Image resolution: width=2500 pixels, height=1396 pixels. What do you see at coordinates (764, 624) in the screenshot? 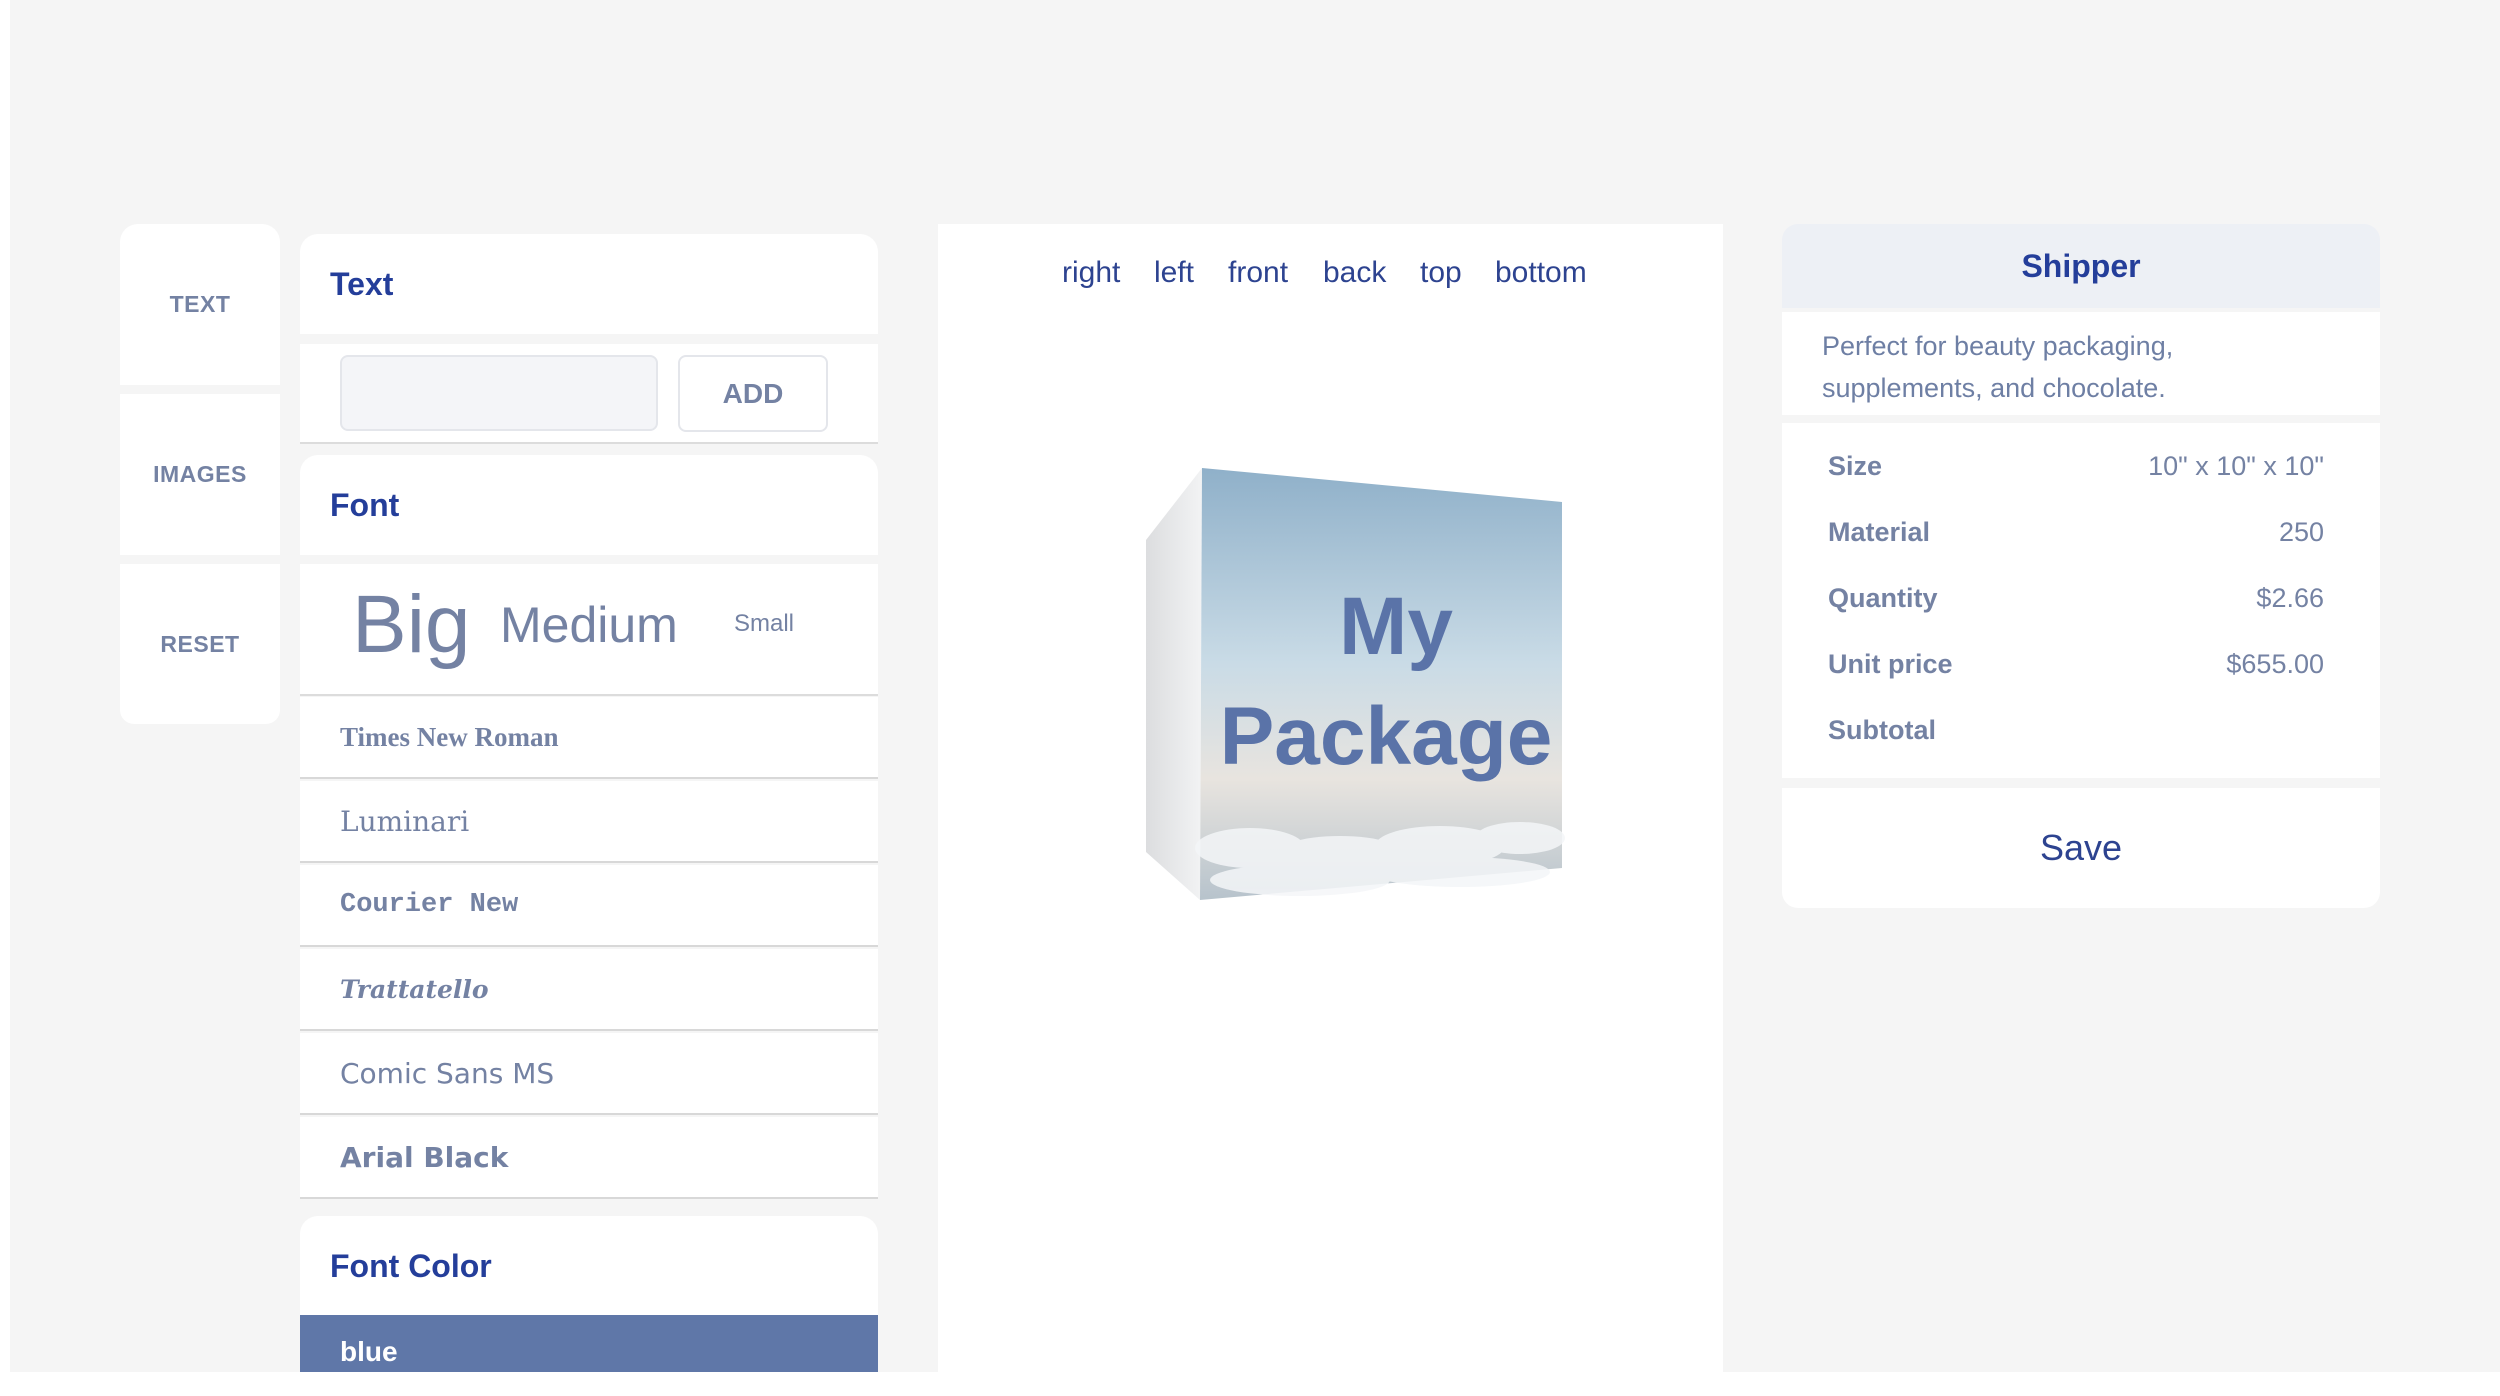
I see `size-small-option: Small` at bounding box center [764, 624].